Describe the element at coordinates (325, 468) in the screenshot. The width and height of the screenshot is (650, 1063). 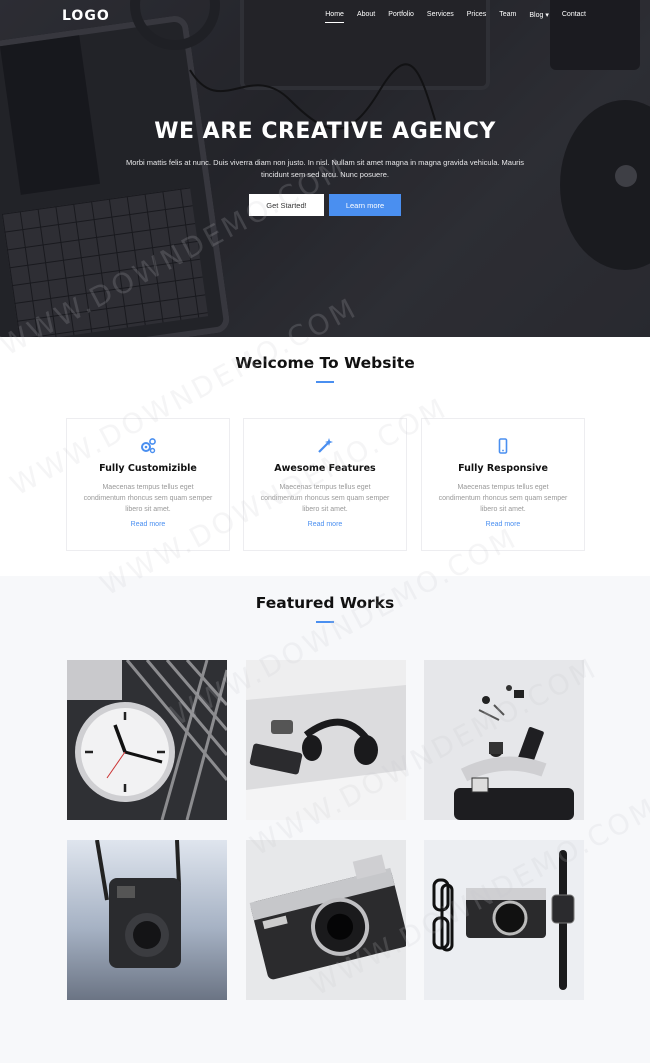
I see `card-title: Awesome Features` at that location.